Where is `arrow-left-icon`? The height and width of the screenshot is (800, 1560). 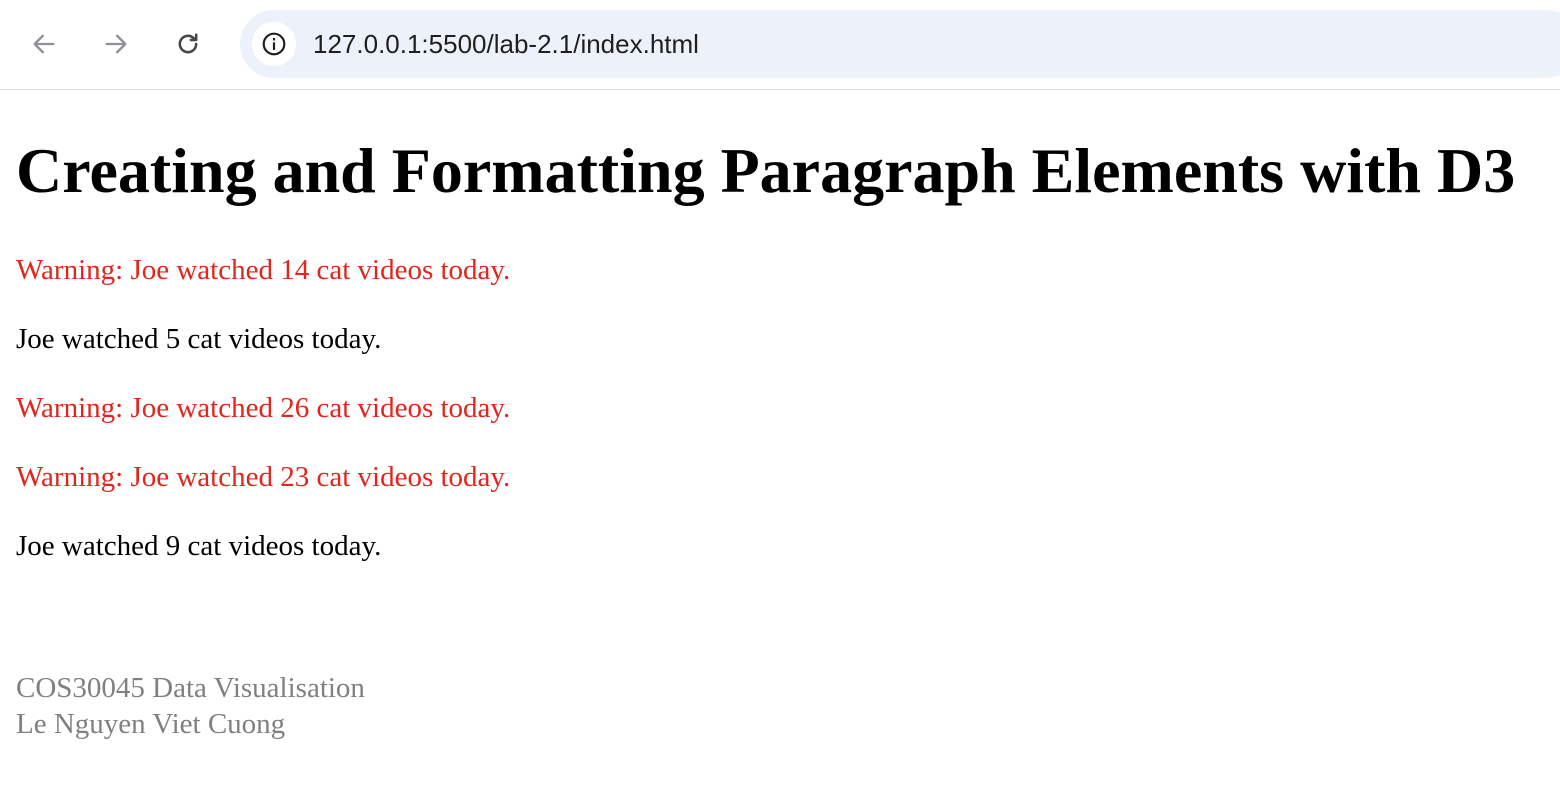 arrow-left-icon is located at coordinates (44, 44).